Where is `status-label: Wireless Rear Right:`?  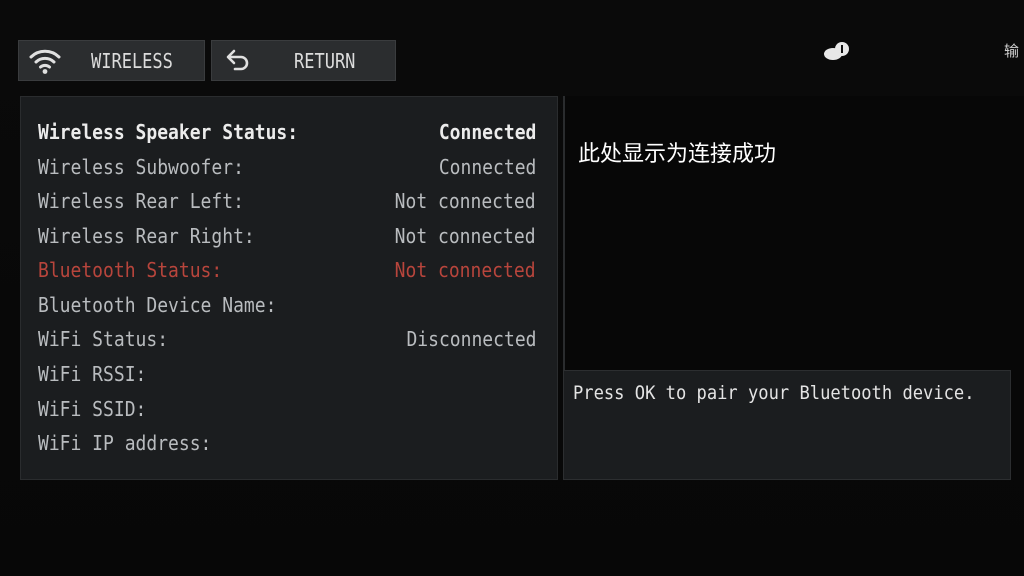
status-label: Wireless Rear Right: is located at coordinates (146, 236).